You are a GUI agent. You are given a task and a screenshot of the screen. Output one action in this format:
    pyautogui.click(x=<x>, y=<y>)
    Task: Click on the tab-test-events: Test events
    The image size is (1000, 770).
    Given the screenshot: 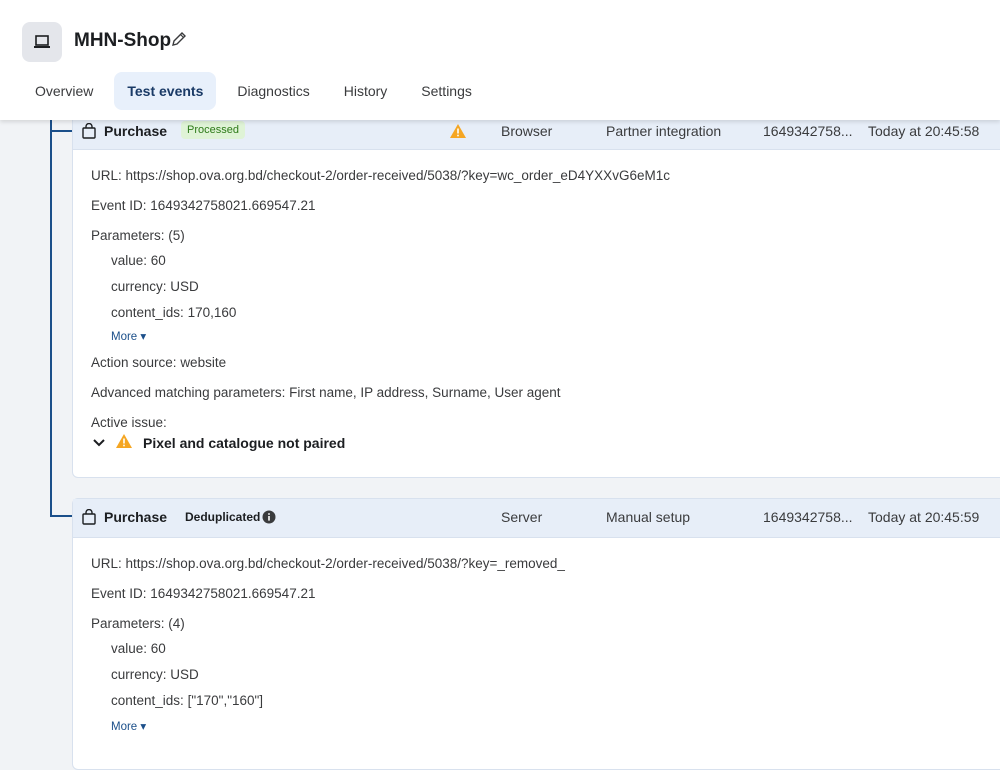 What is the action you would take?
    pyautogui.click(x=165, y=91)
    